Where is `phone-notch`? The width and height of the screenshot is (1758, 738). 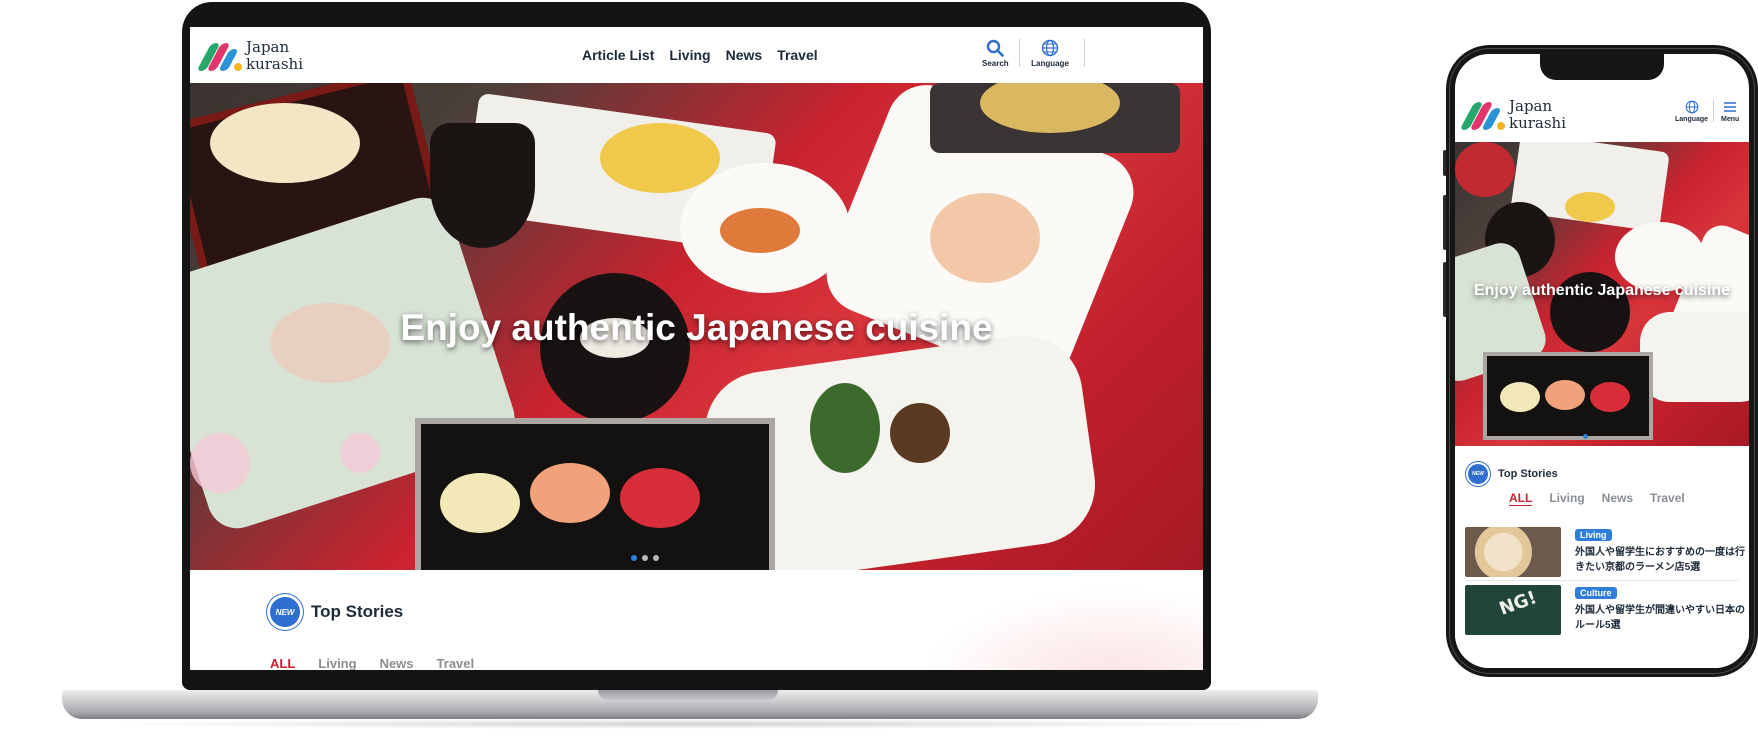
phone-notch is located at coordinates (1602, 67).